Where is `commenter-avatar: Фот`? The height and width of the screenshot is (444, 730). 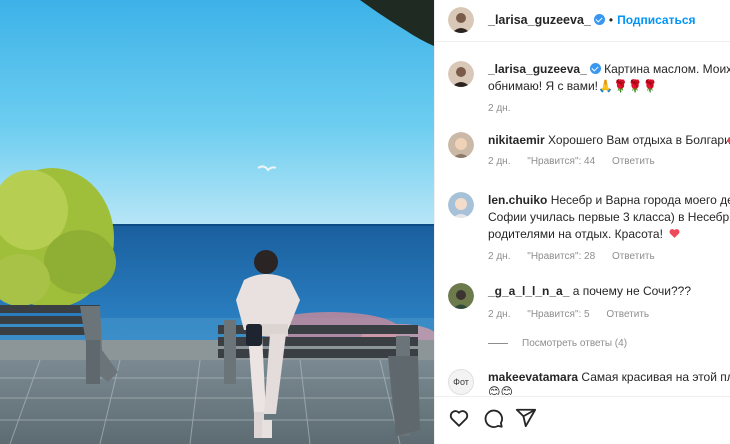 commenter-avatar: Фот is located at coordinates (461, 382).